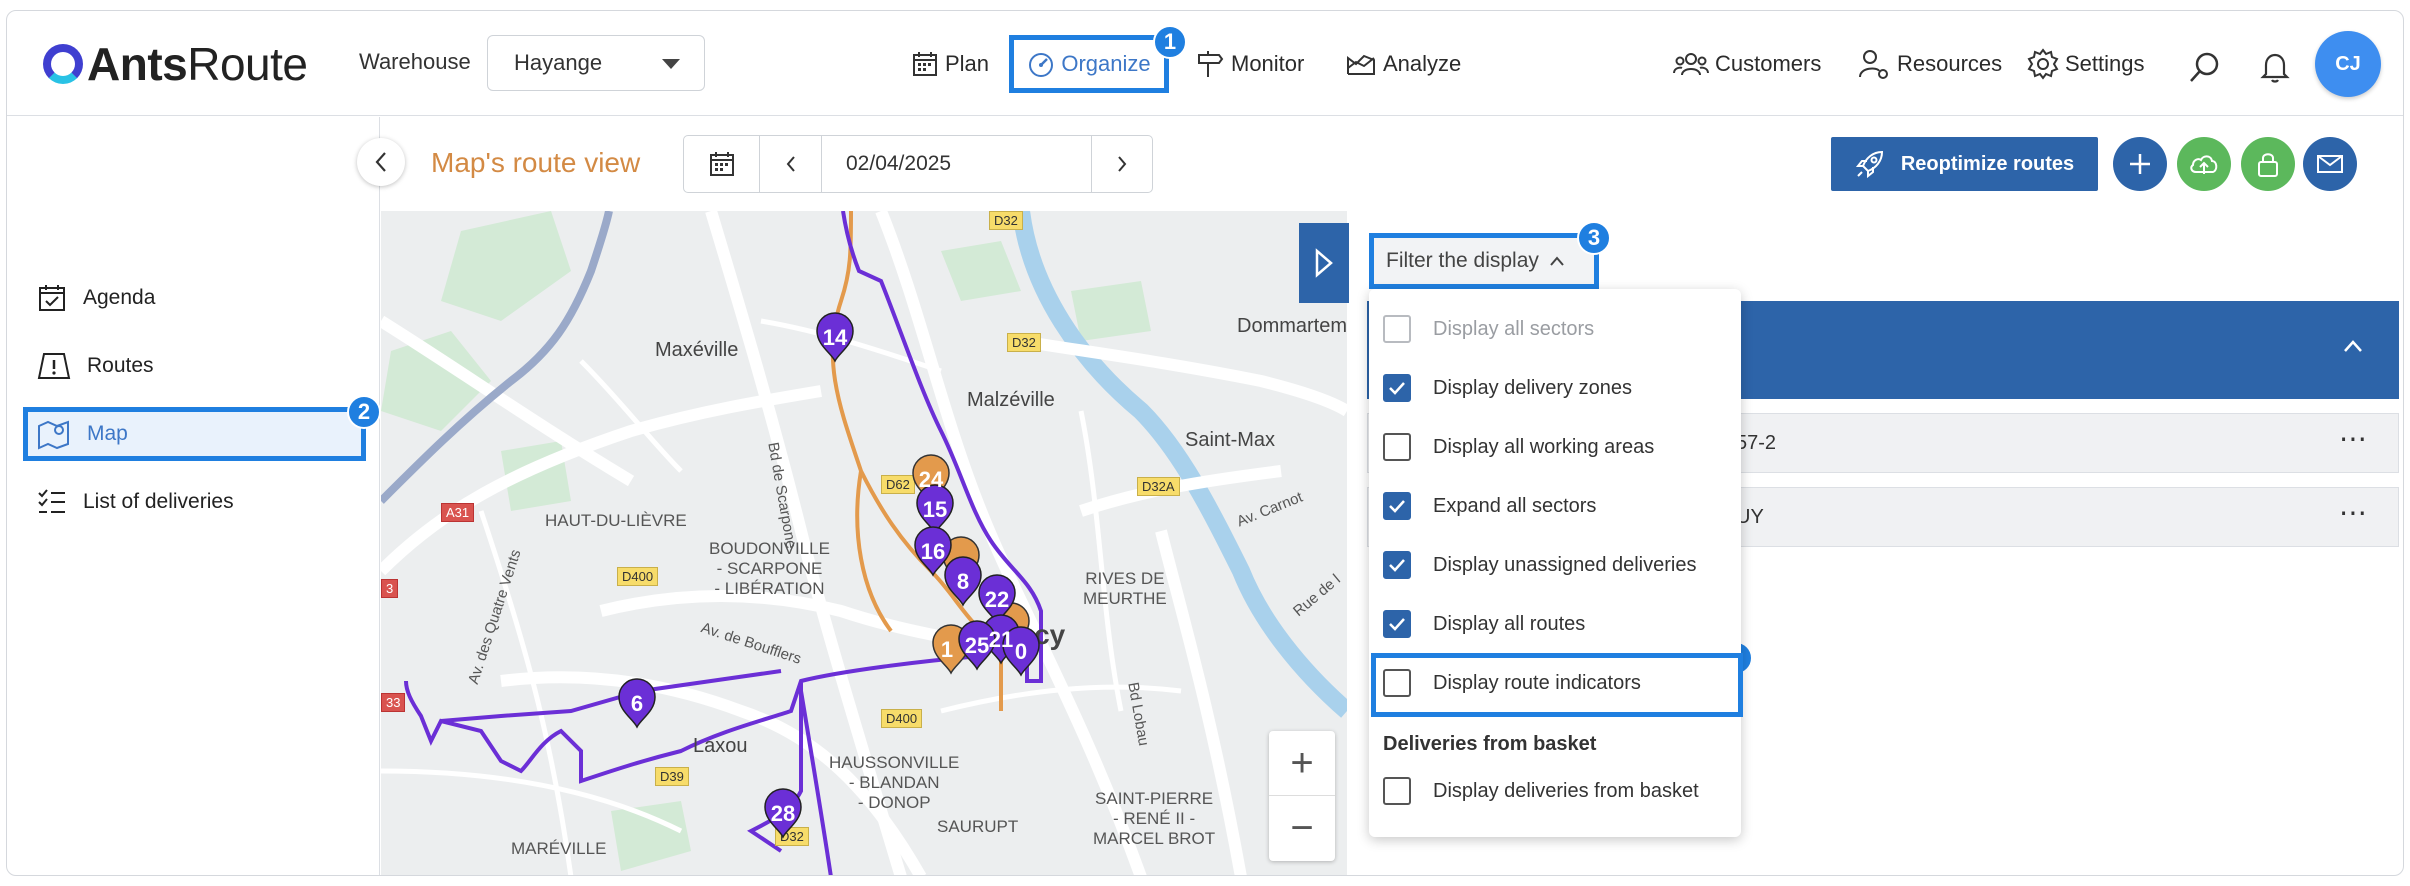  I want to click on logo-text-bold: Ants, so click(137, 64).